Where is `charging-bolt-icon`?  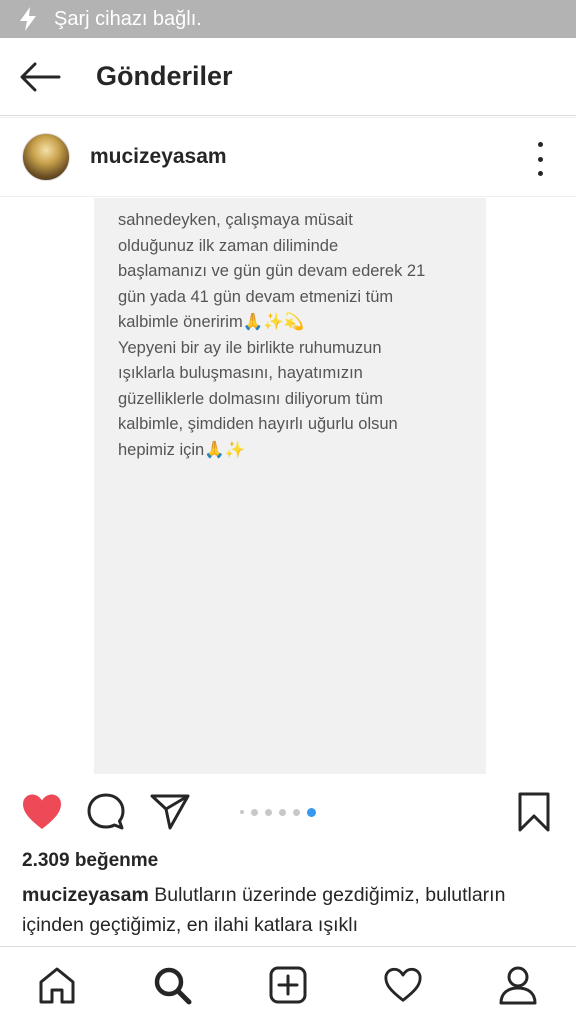 charging-bolt-icon is located at coordinates (28, 19).